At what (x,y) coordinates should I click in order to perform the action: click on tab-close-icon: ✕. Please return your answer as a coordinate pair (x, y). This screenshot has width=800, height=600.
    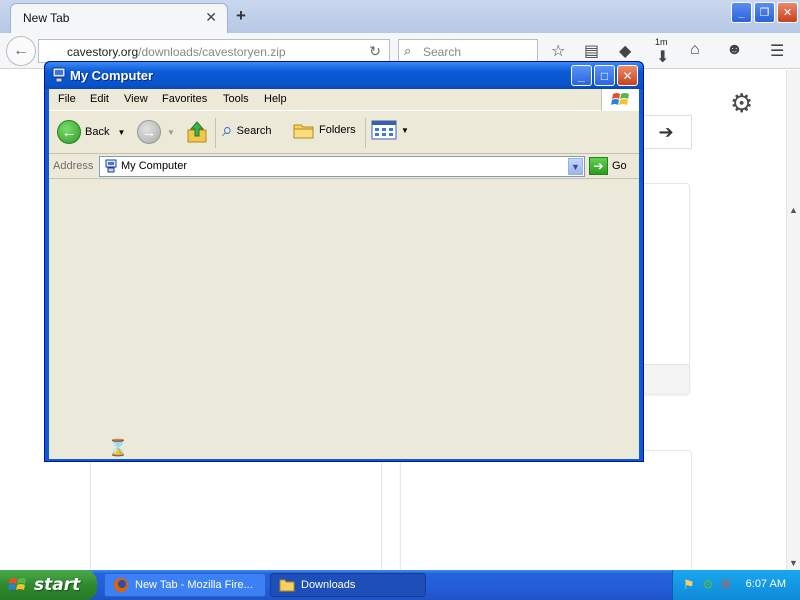
    Looking at the image, I should click on (211, 17).